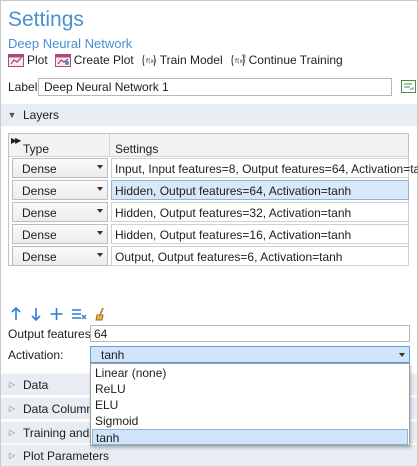 The height and width of the screenshot is (466, 418). I want to click on reset-label-icon, so click(408, 86).